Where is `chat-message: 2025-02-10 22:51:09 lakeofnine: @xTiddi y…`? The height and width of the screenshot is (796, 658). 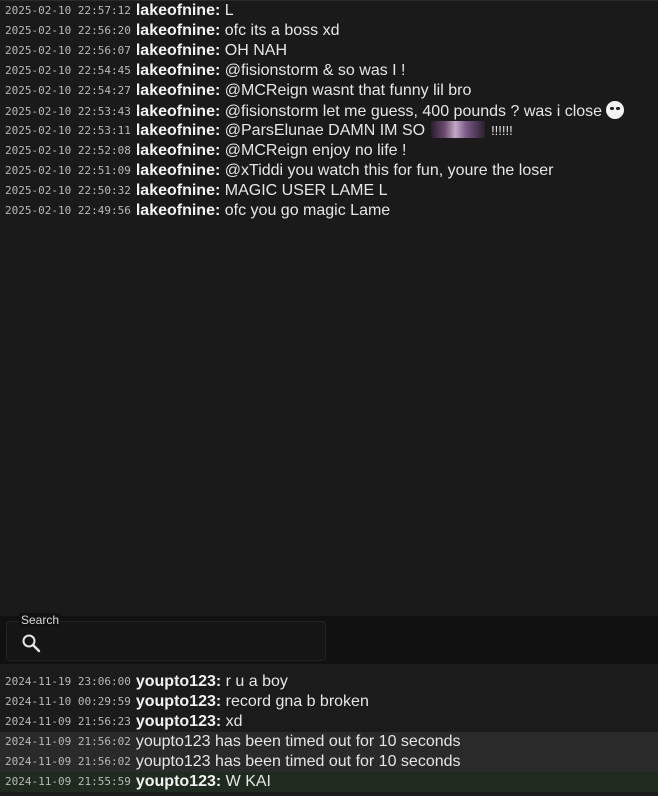 chat-message: 2025-02-10 22:51:09 lakeofnine: @xTiddi y… is located at coordinates (329, 171).